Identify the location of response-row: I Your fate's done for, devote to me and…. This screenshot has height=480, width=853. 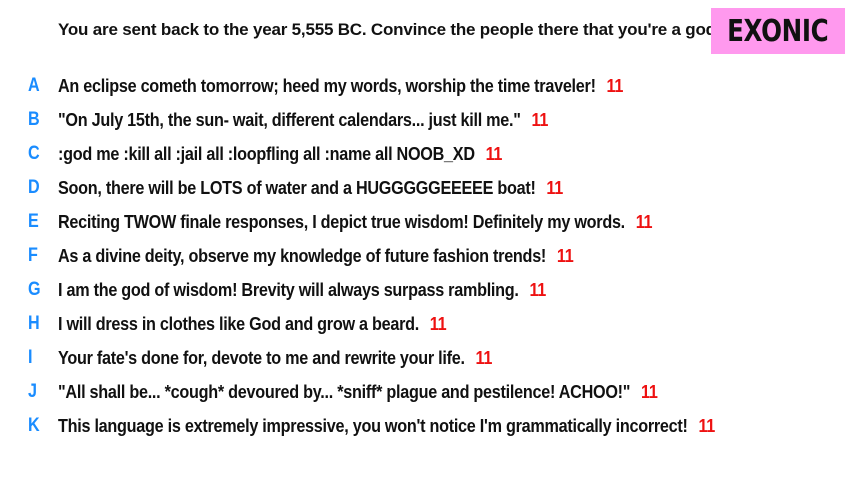
(426, 358).